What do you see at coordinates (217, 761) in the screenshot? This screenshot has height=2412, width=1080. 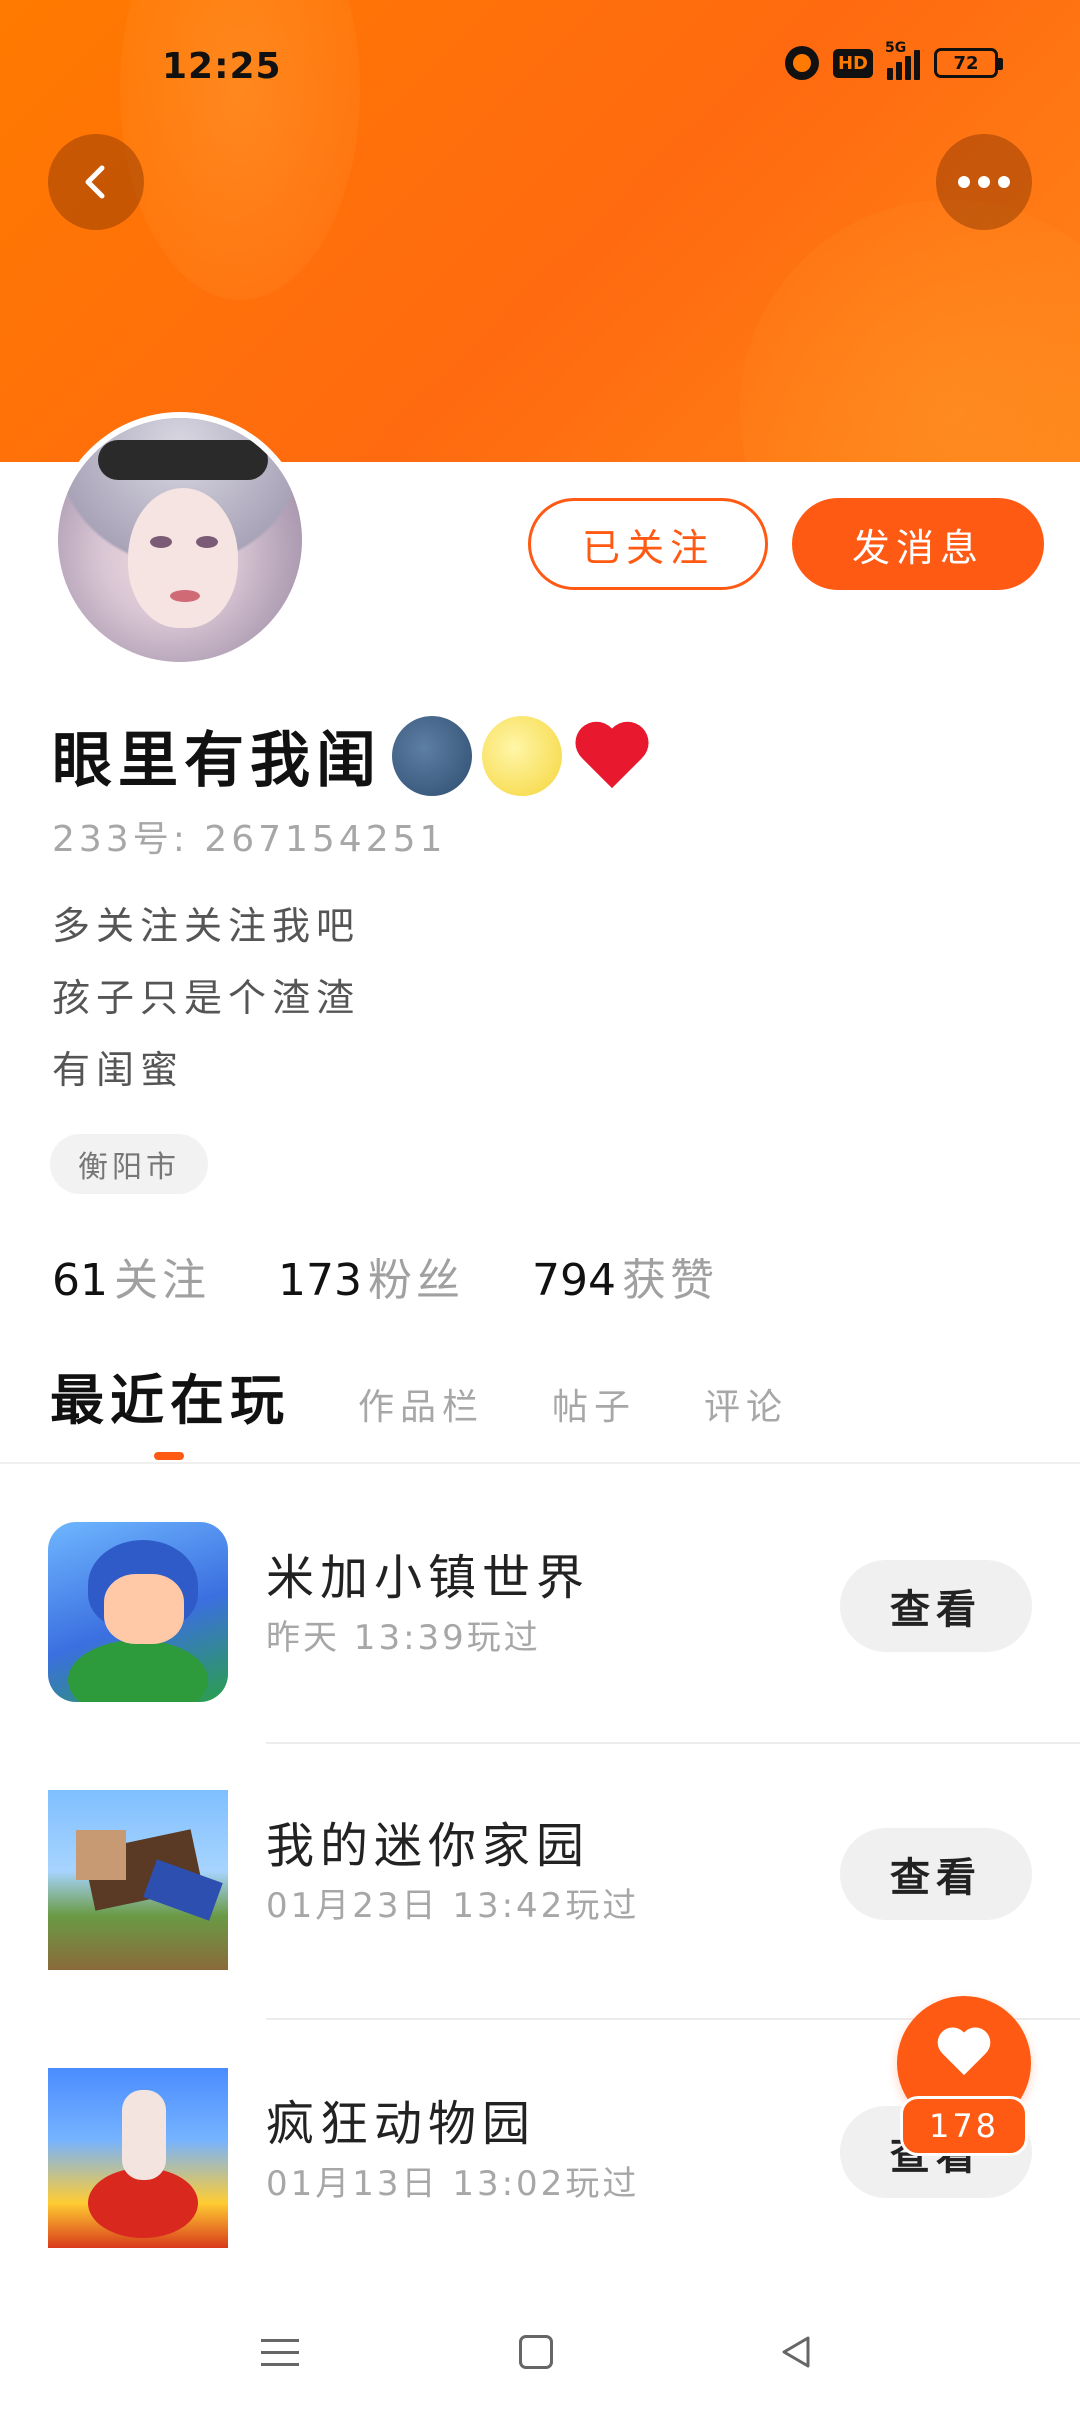 I see `username: 眼里有我闺` at bounding box center [217, 761].